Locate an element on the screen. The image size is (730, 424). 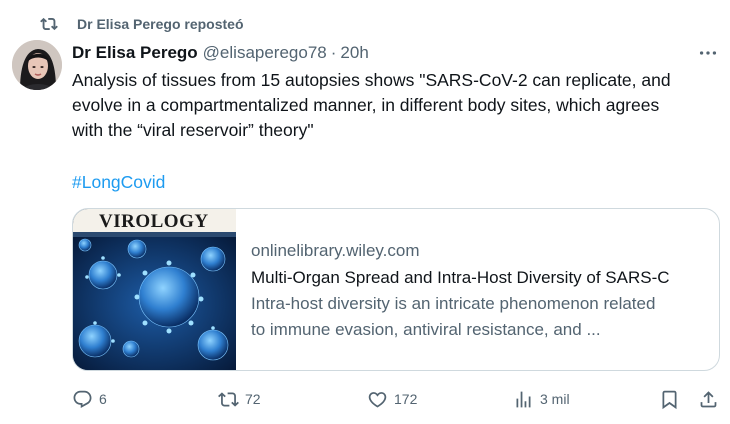
share-button is located at coordinates (708, 399).